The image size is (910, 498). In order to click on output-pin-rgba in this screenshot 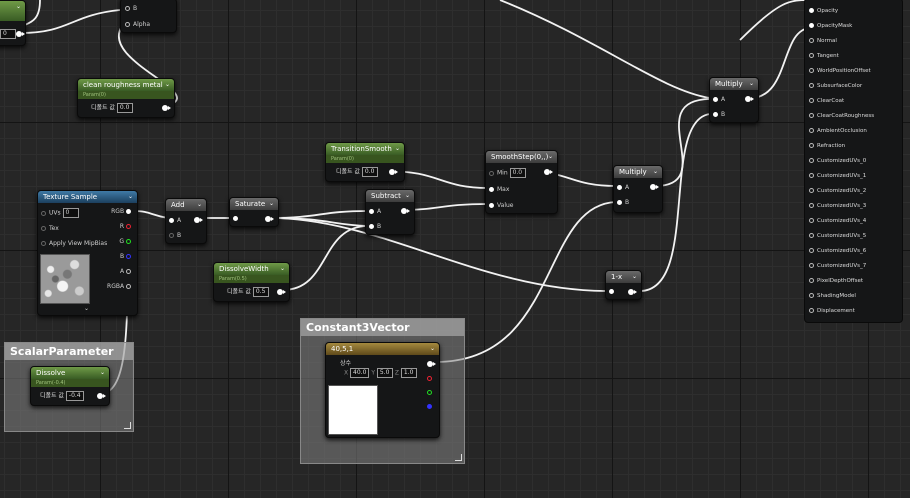, I will do `click(128, 286)`.